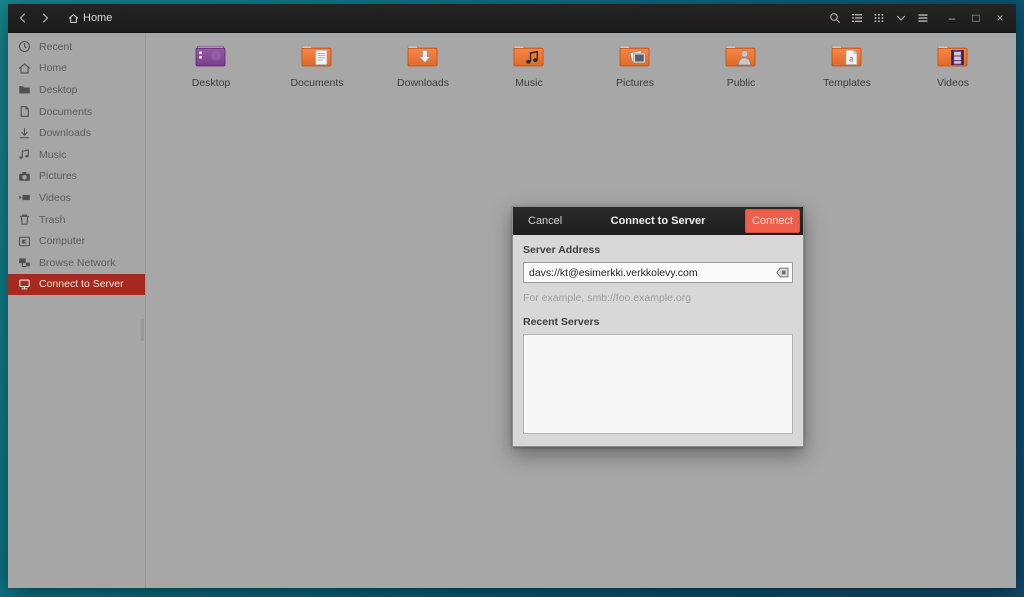  What do you see at coordinates (847, 83) in the screenshot?
I see `file-item-label: Templates` at bounding box center [847, 83].